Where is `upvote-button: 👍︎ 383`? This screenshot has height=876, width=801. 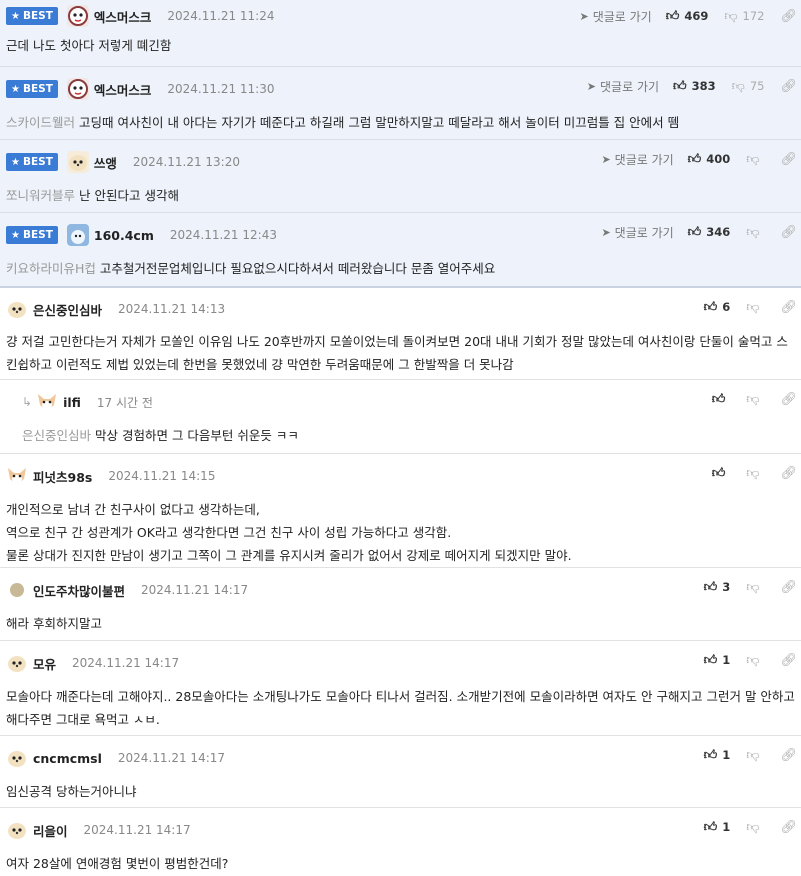
upvote-button: 👍︎ 383 is located at coordinates (694, 86).